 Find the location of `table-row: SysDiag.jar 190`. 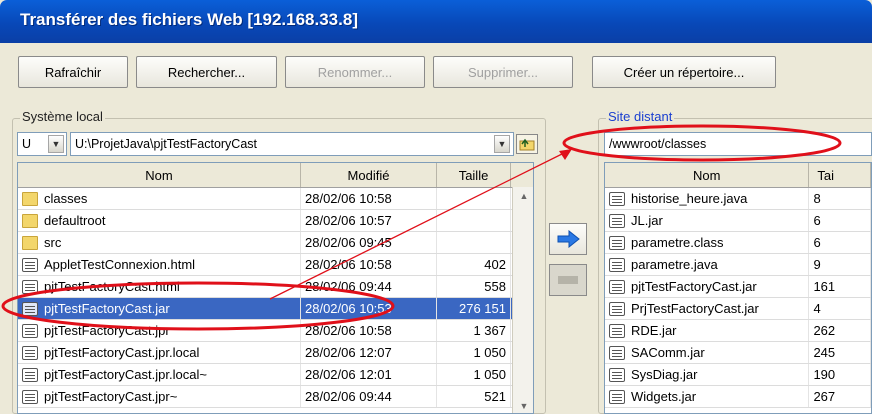

table-row: SysDiag.jar 190 is located at coordinates (738, 375).